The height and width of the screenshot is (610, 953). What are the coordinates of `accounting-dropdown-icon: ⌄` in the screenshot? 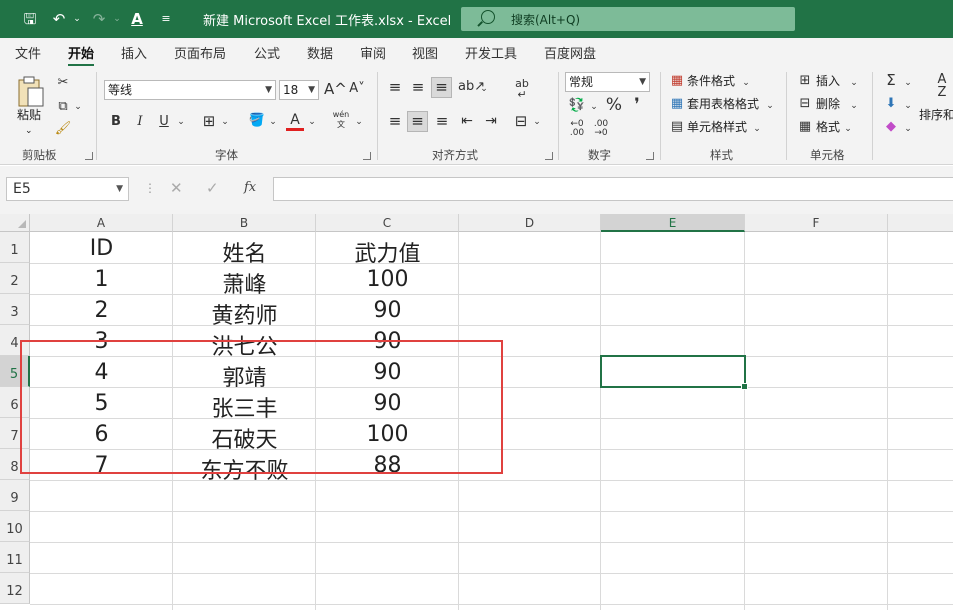 It's located at (594, 107).